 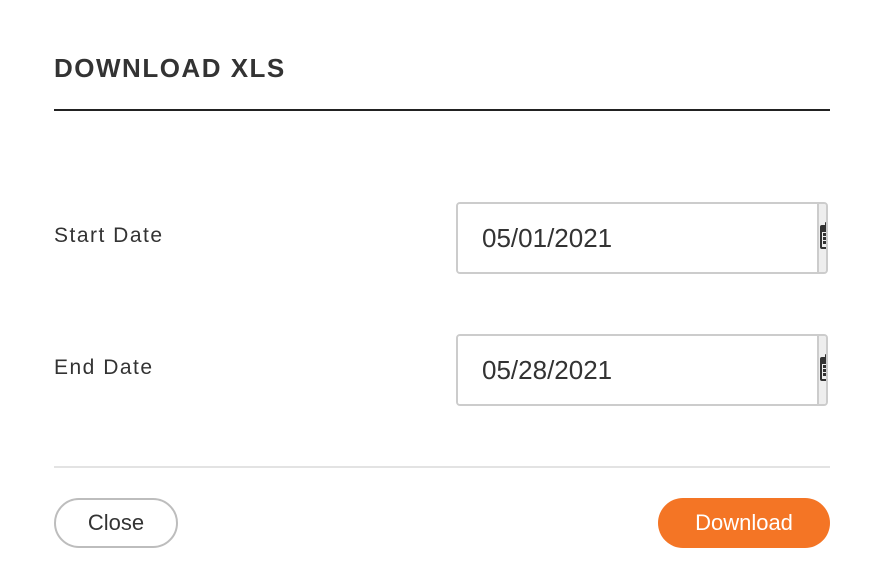 I want to click on dialog-title: DOWNLOAD XLS, so click(x=170, y=68).